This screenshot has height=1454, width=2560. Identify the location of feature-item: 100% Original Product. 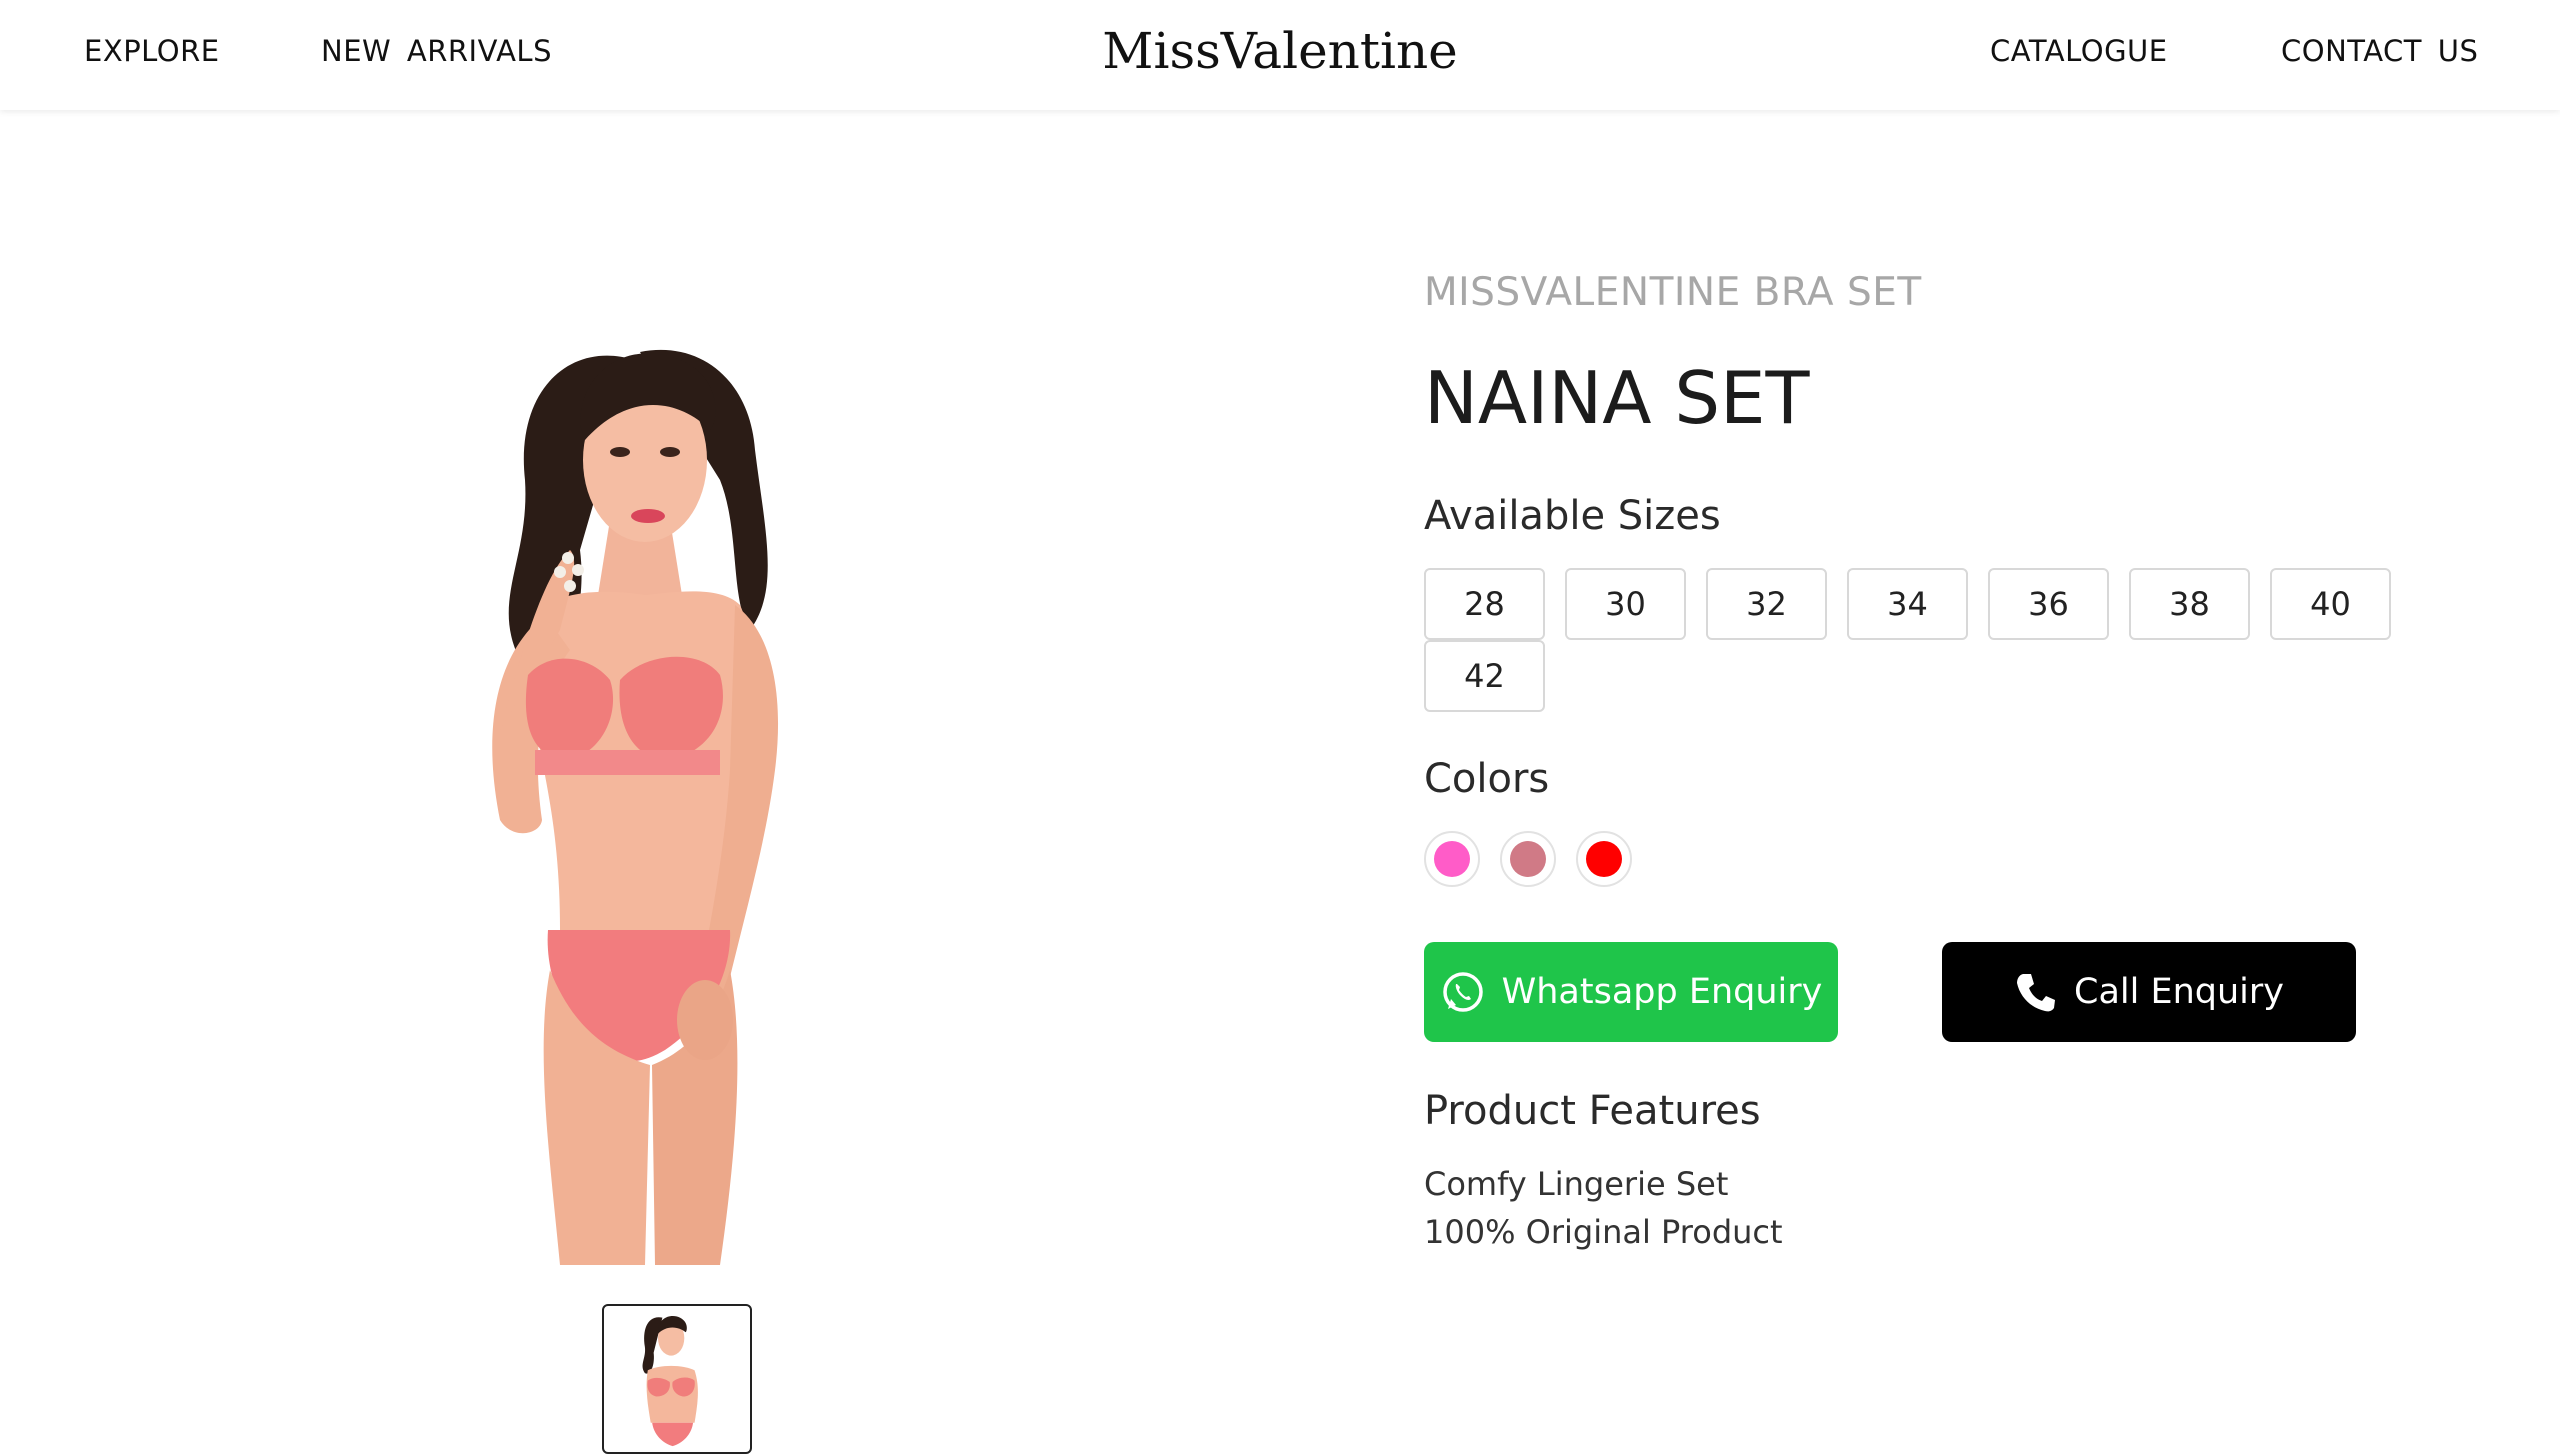
(1603, 1232).